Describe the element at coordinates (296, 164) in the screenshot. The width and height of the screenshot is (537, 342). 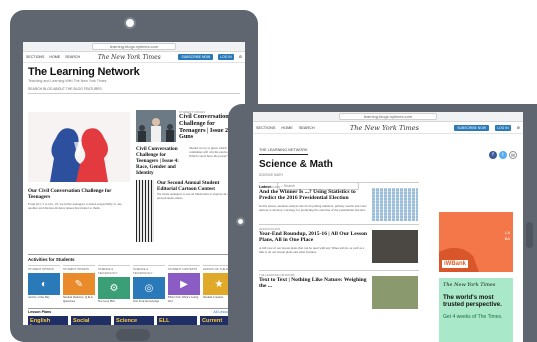
I see `section-title: Science & Math` at that location.